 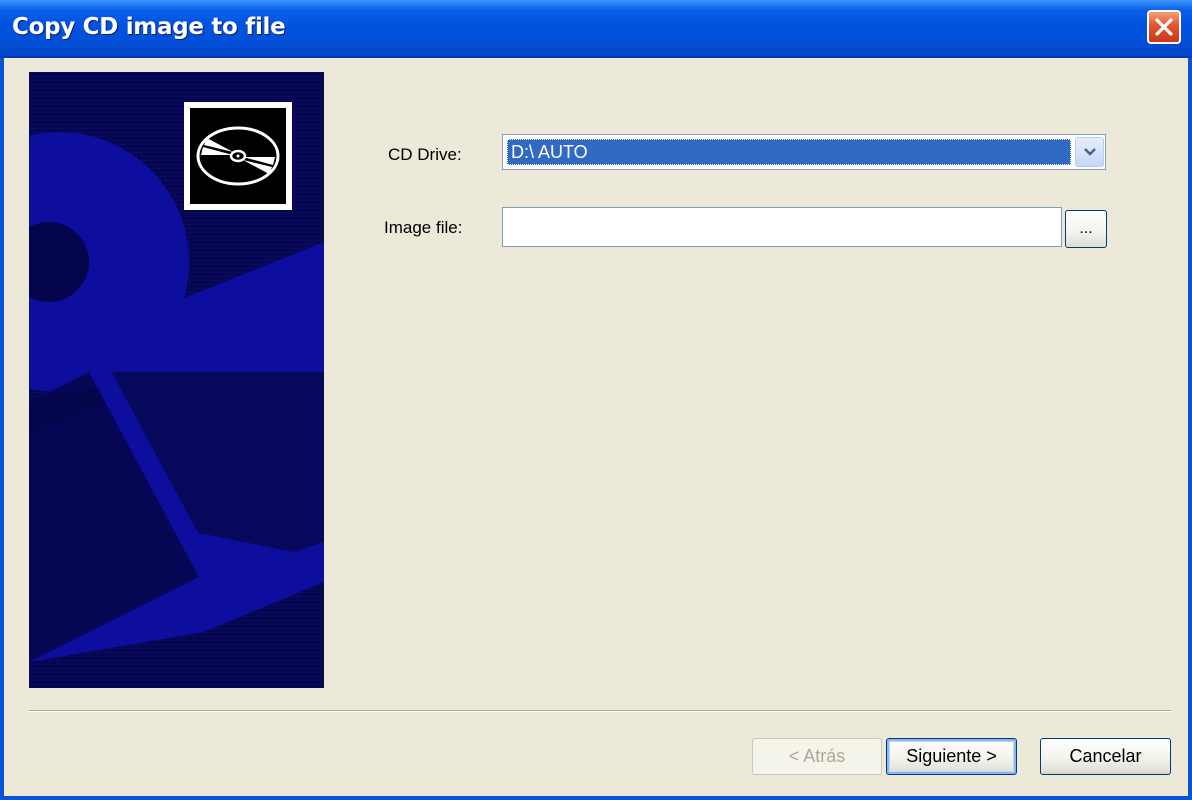 I want to click on close-x-icon, so click(x=1164, y=27).